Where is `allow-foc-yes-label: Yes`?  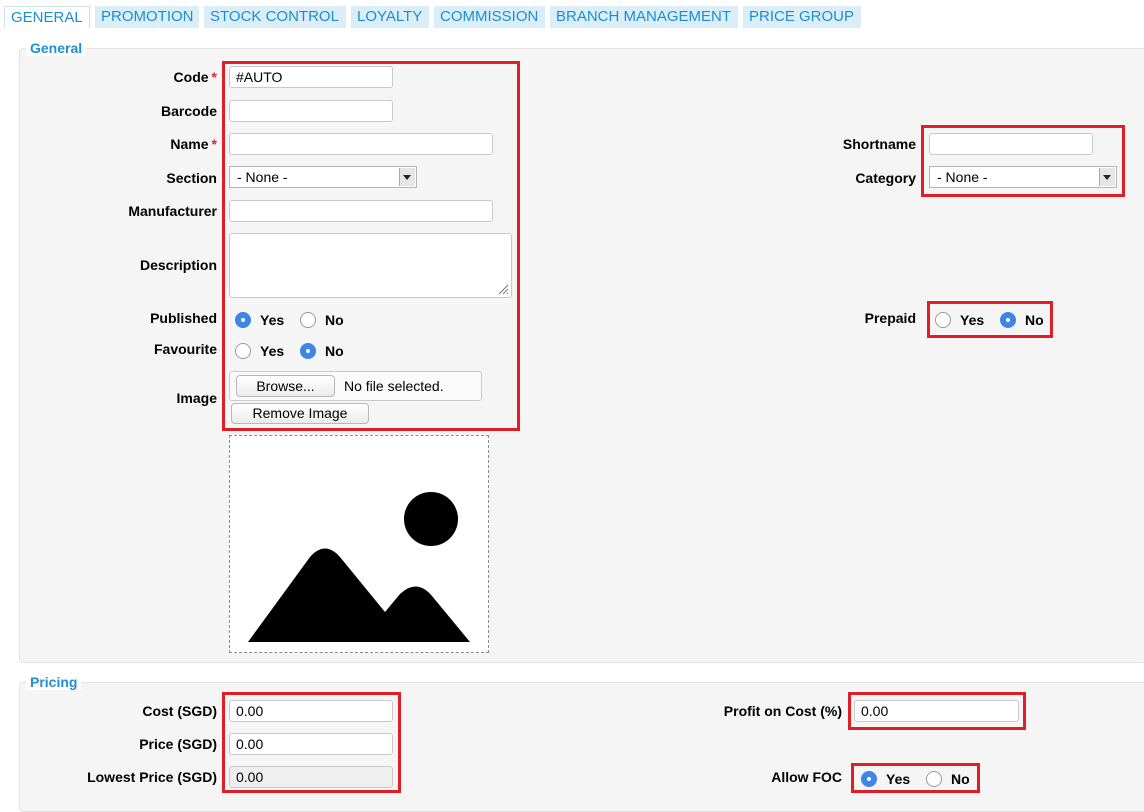 allow-foc-yes-label: Yes is located at coordinates (898, 779).